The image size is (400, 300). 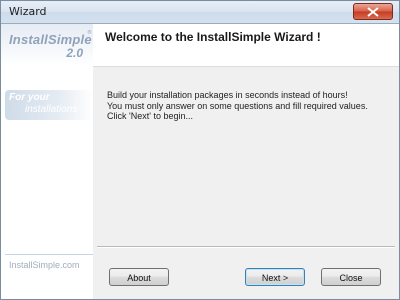 I want to click on close-icon, so click(x=373, y=12).